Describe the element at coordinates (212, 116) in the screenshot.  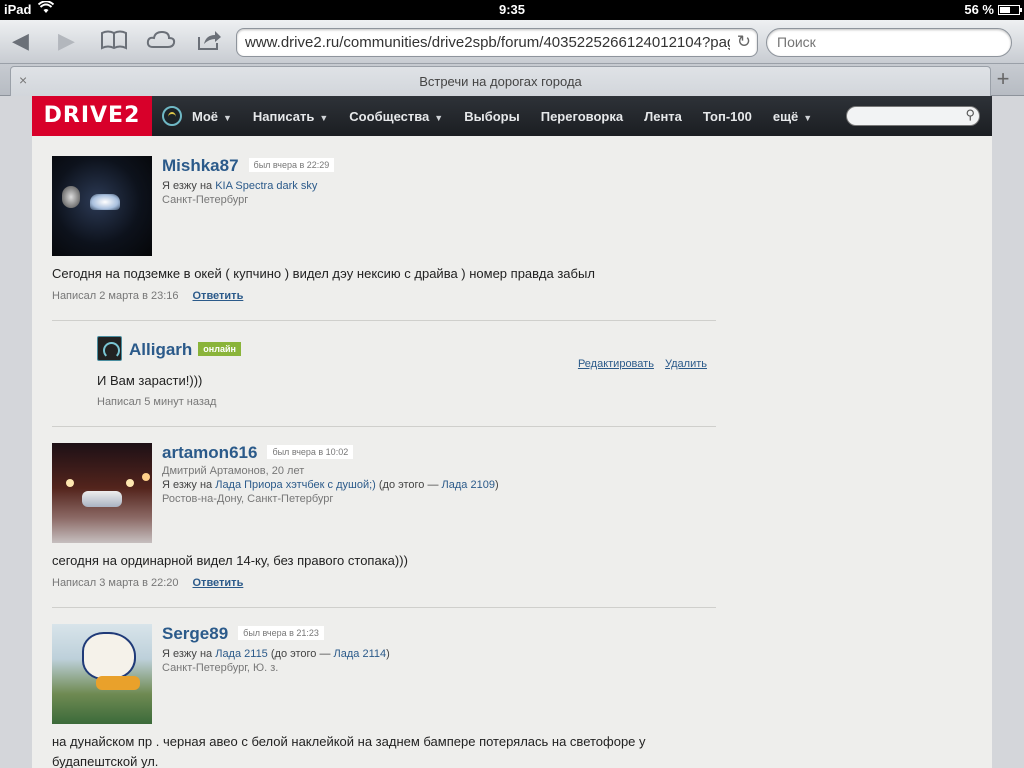
I see `nav-item-mine: Моё ▼` at that location.